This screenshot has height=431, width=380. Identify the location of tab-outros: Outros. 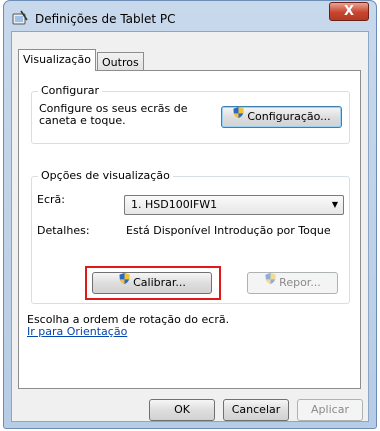
(120, 62).